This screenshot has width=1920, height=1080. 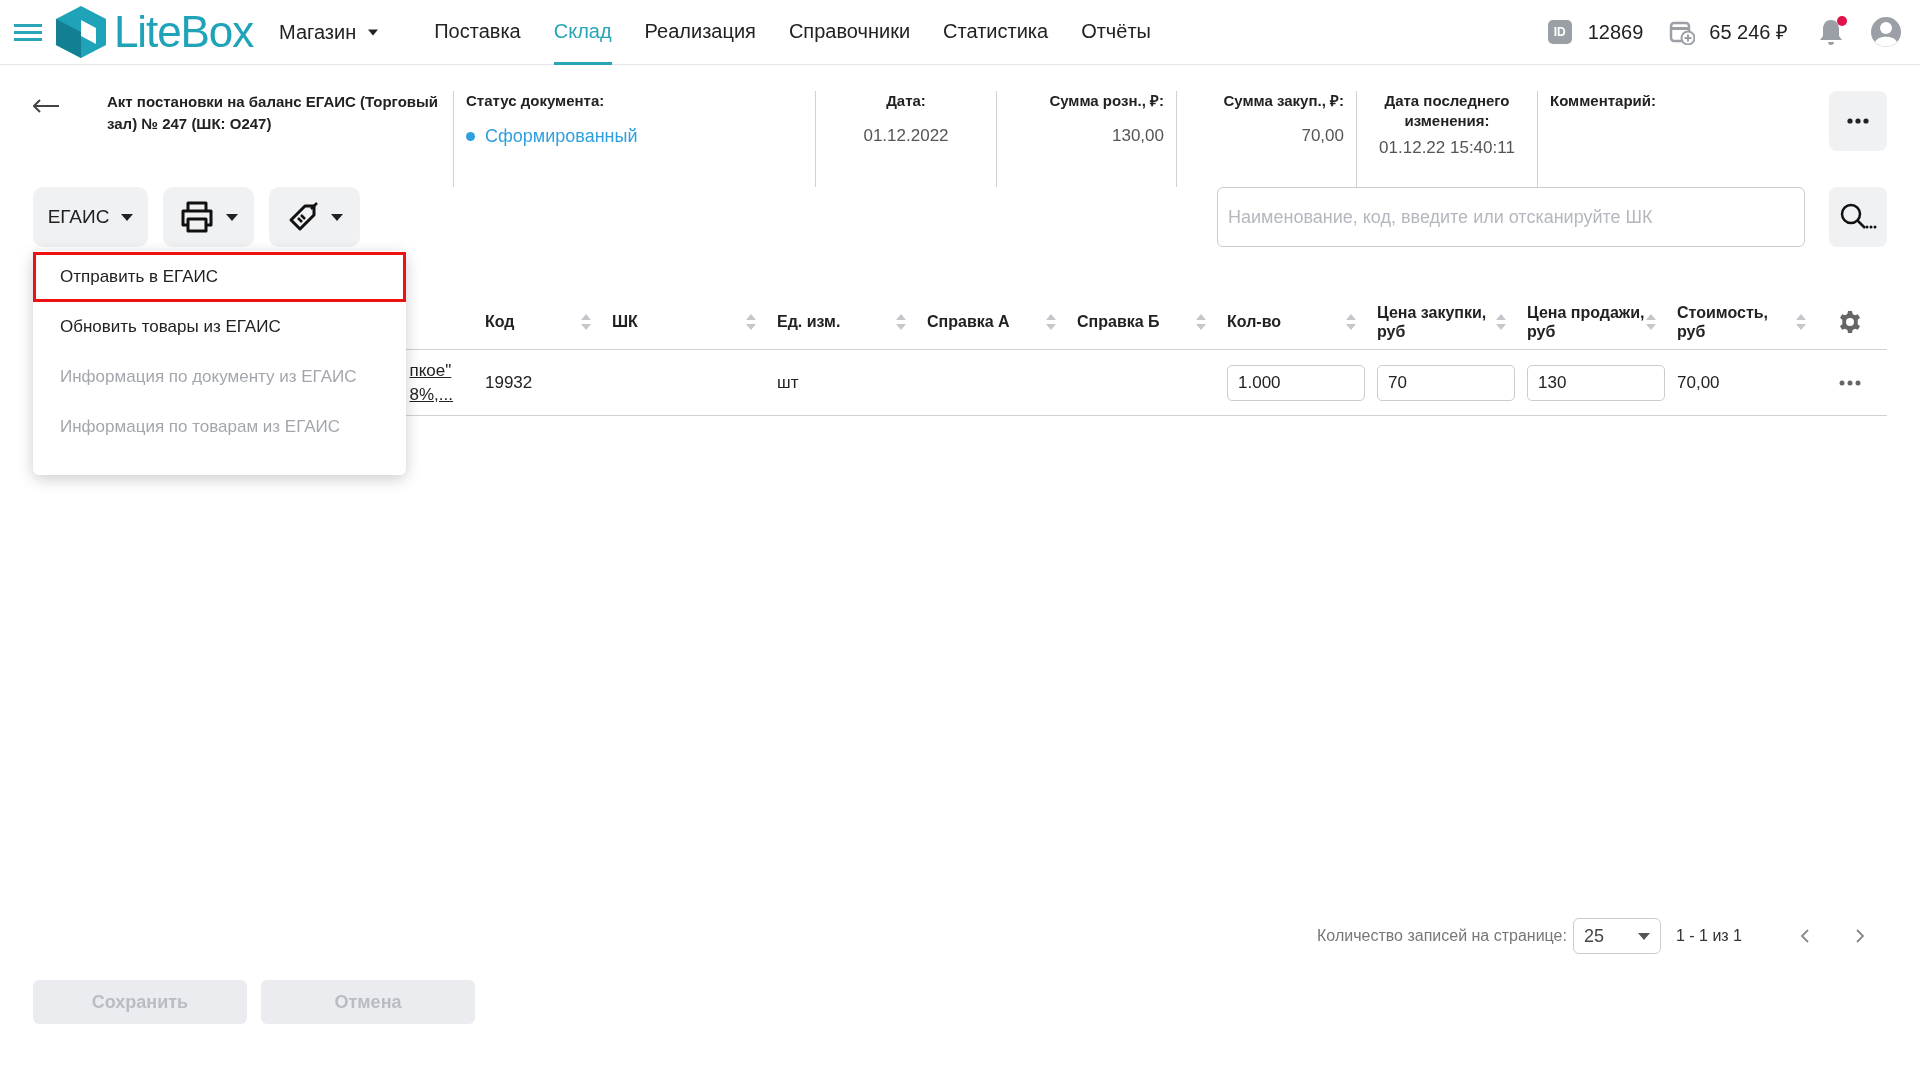 What do you see at coordinates (561, 136) in the screenshot?
I see `status-value: Сформированный` at bounding box center [561, 136].